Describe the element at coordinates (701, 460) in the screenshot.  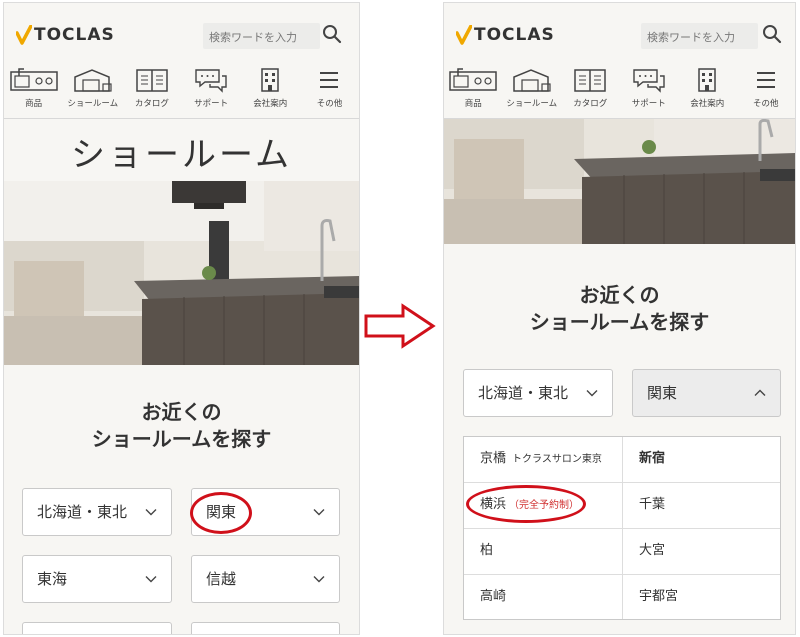
I see `showroom-shinjuku: 新宿` at that location.